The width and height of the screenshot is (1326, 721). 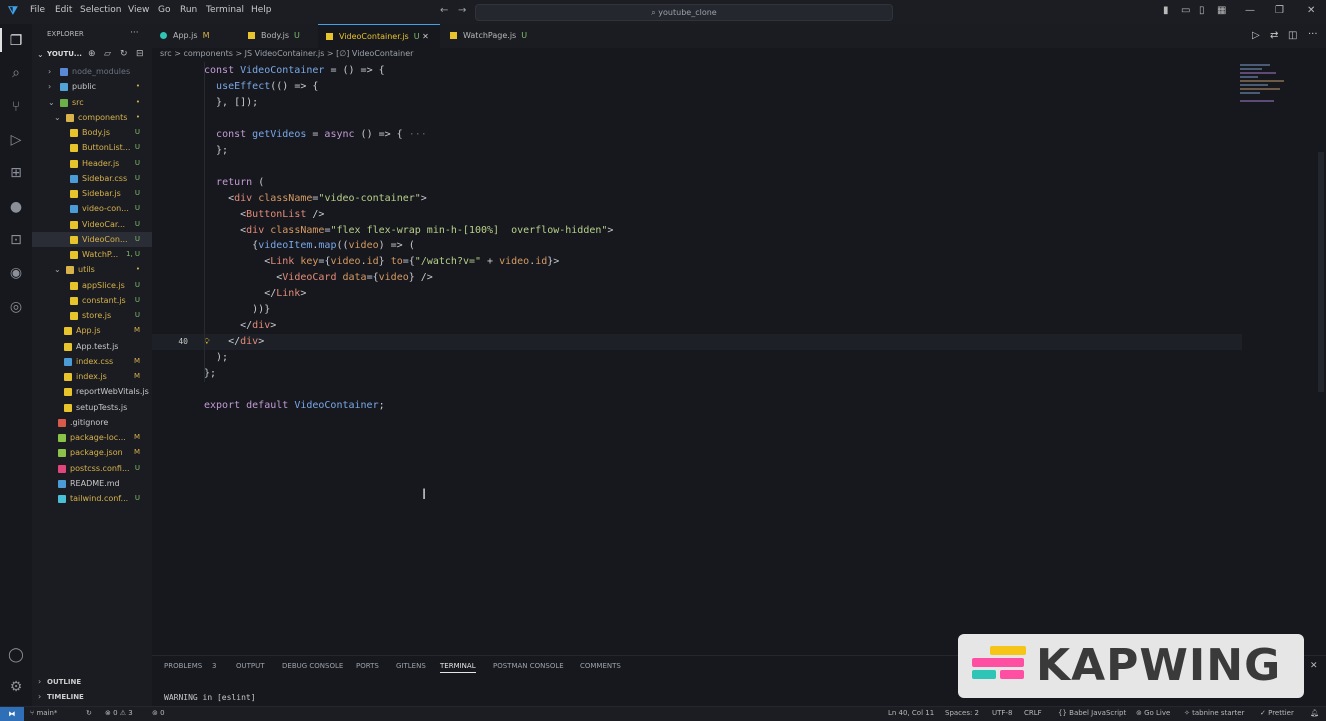 I want to click on menu-selection: Selection, so click(x=100, y=10).